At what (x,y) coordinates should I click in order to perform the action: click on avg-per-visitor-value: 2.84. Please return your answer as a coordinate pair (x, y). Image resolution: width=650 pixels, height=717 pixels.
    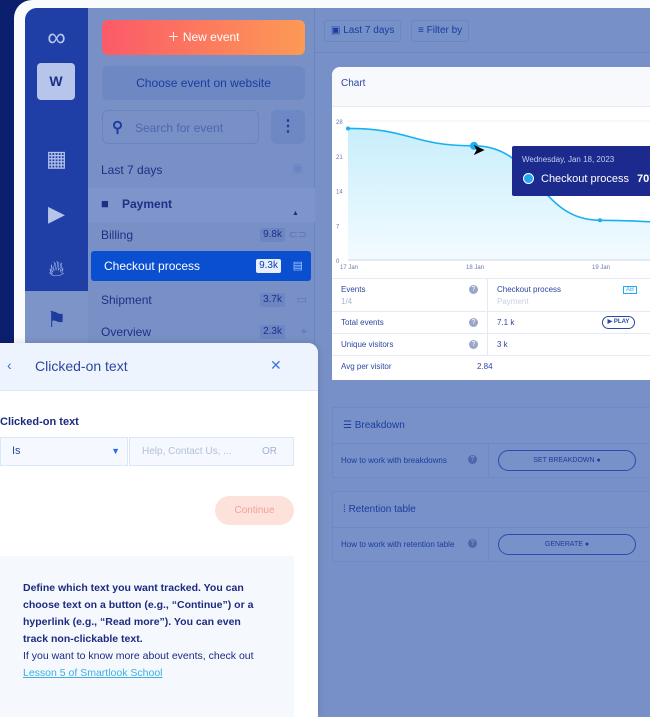
    Looking at the image, I should click on (485, 366).